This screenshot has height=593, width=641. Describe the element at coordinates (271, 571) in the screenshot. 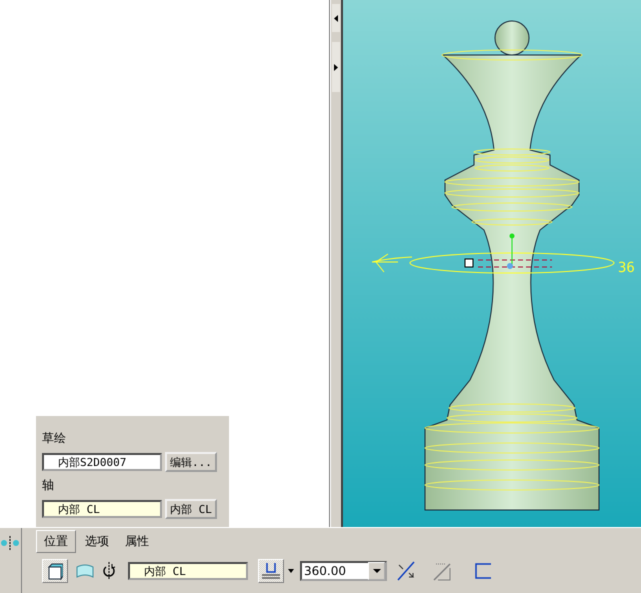

I see `angle-option-button` at that location.